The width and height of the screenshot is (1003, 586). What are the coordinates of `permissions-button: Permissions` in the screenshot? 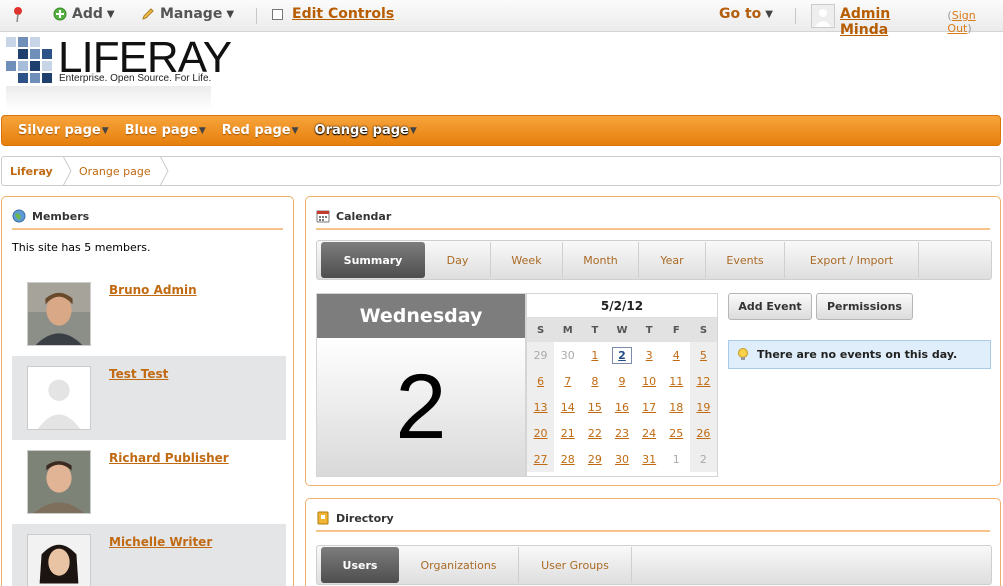 It's located at (864, 306).